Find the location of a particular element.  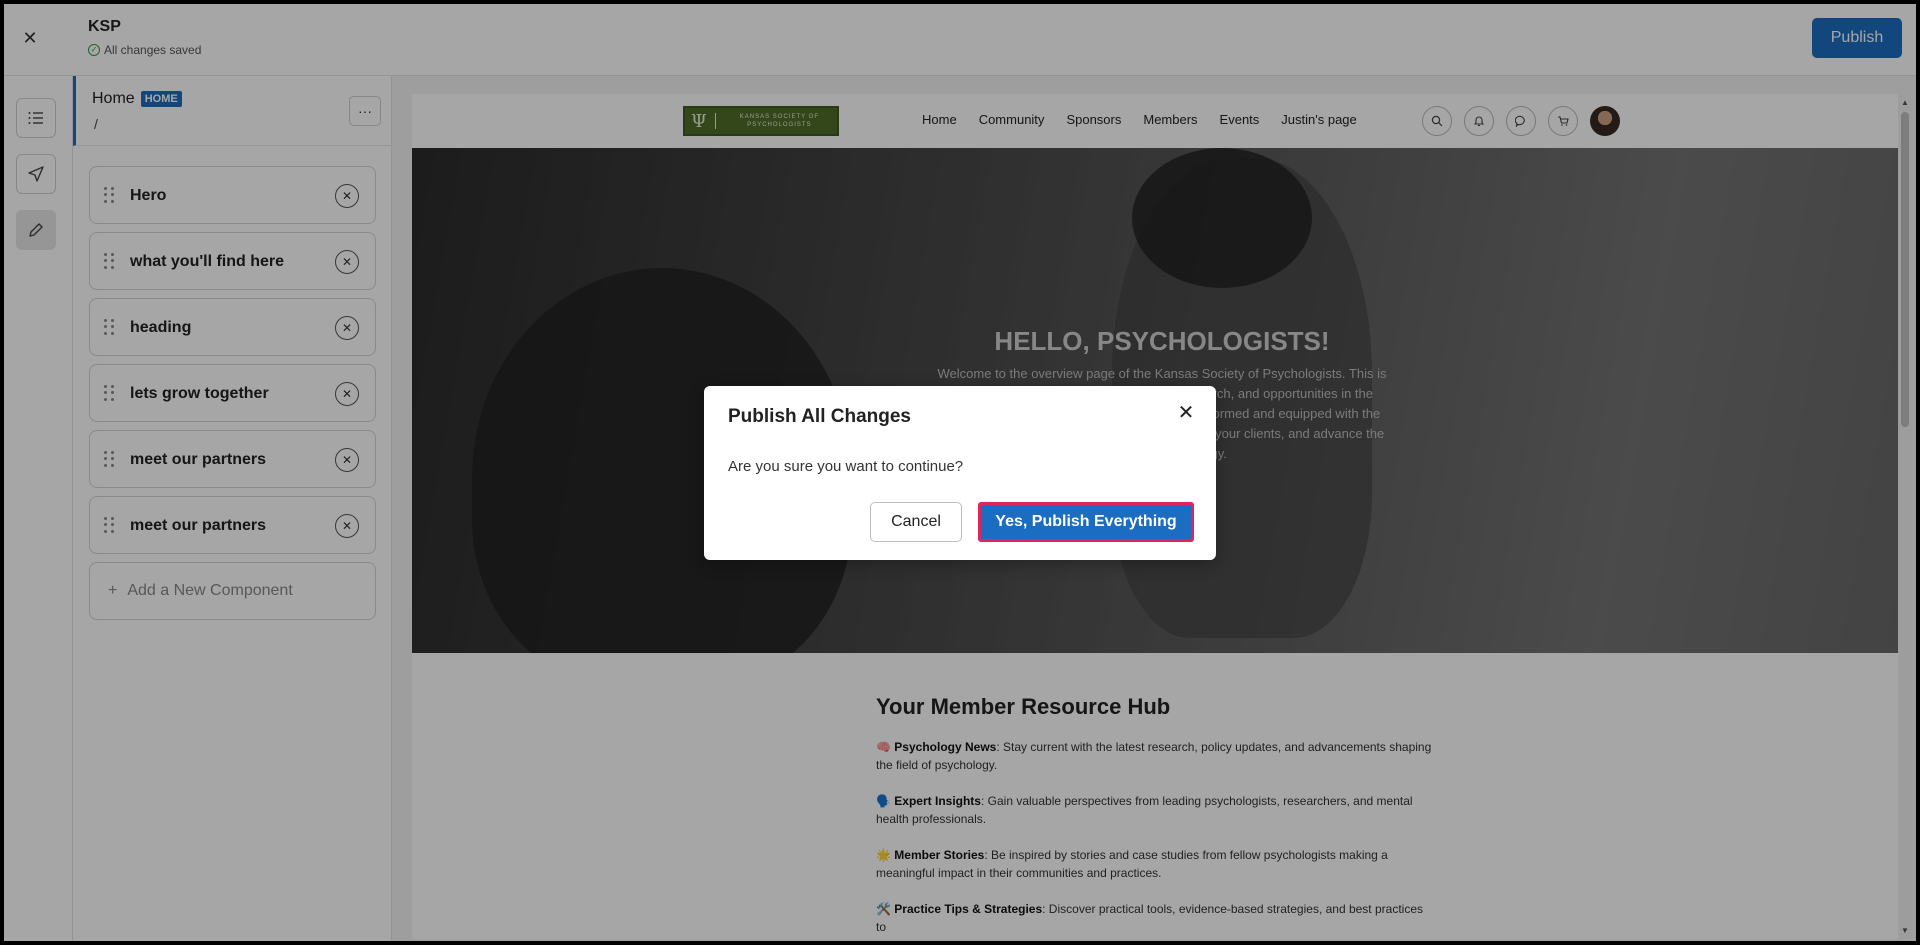

dialog-message: Are you sure you want to continue? is located at coordinates (846, 466).